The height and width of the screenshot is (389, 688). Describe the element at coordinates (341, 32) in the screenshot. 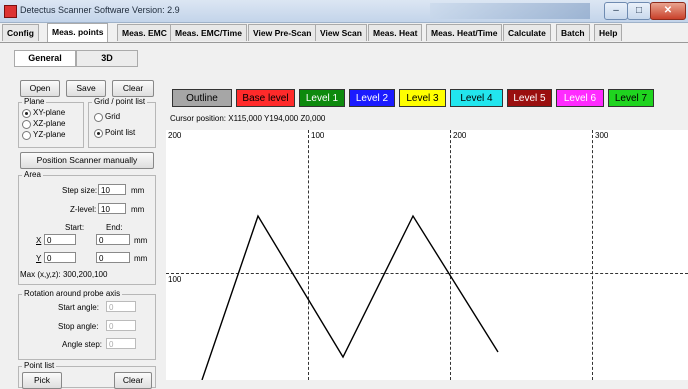

I see `tab-view-scan: View Scan` at that location.